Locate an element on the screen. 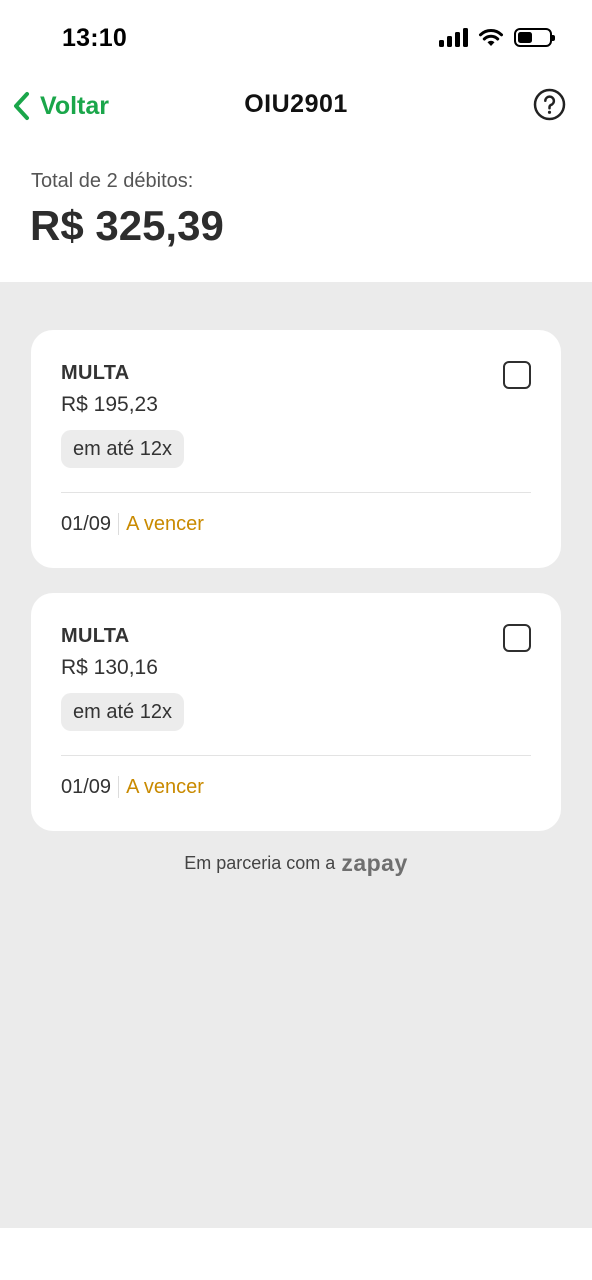 The image size is (592, 1280). summary-total: R$ 325,39 is located at coordinates (127, 225).